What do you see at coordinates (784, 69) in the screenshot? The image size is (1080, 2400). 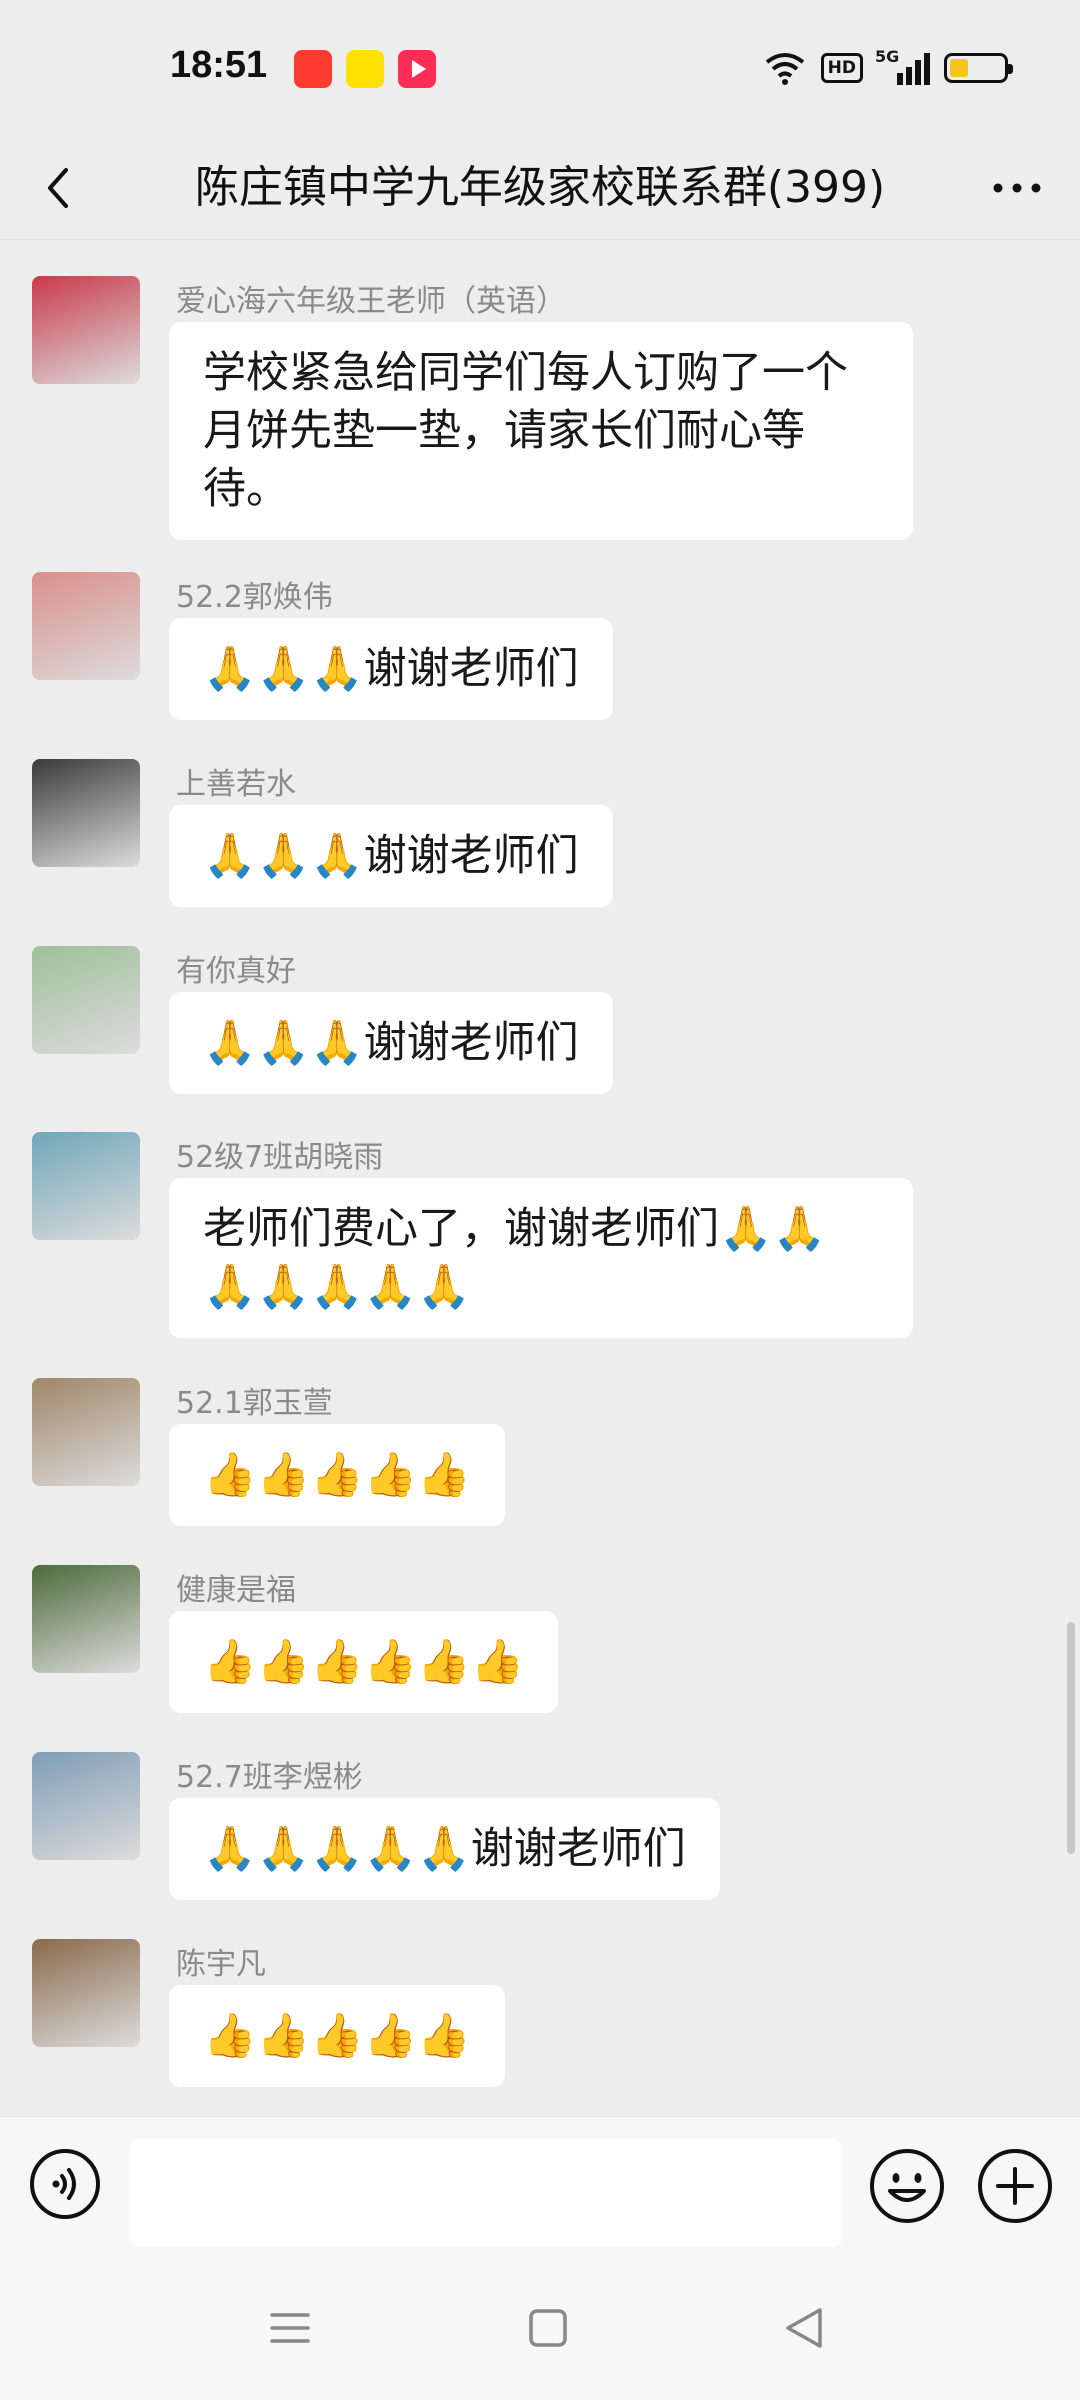 I see `wifi-icon` at bounding box center [784, 69].